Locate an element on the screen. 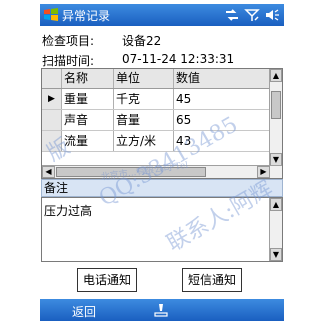 The height and width of the screenshot is (323, 323). app-title: 异常记录 is located at coordinates (86, 16).